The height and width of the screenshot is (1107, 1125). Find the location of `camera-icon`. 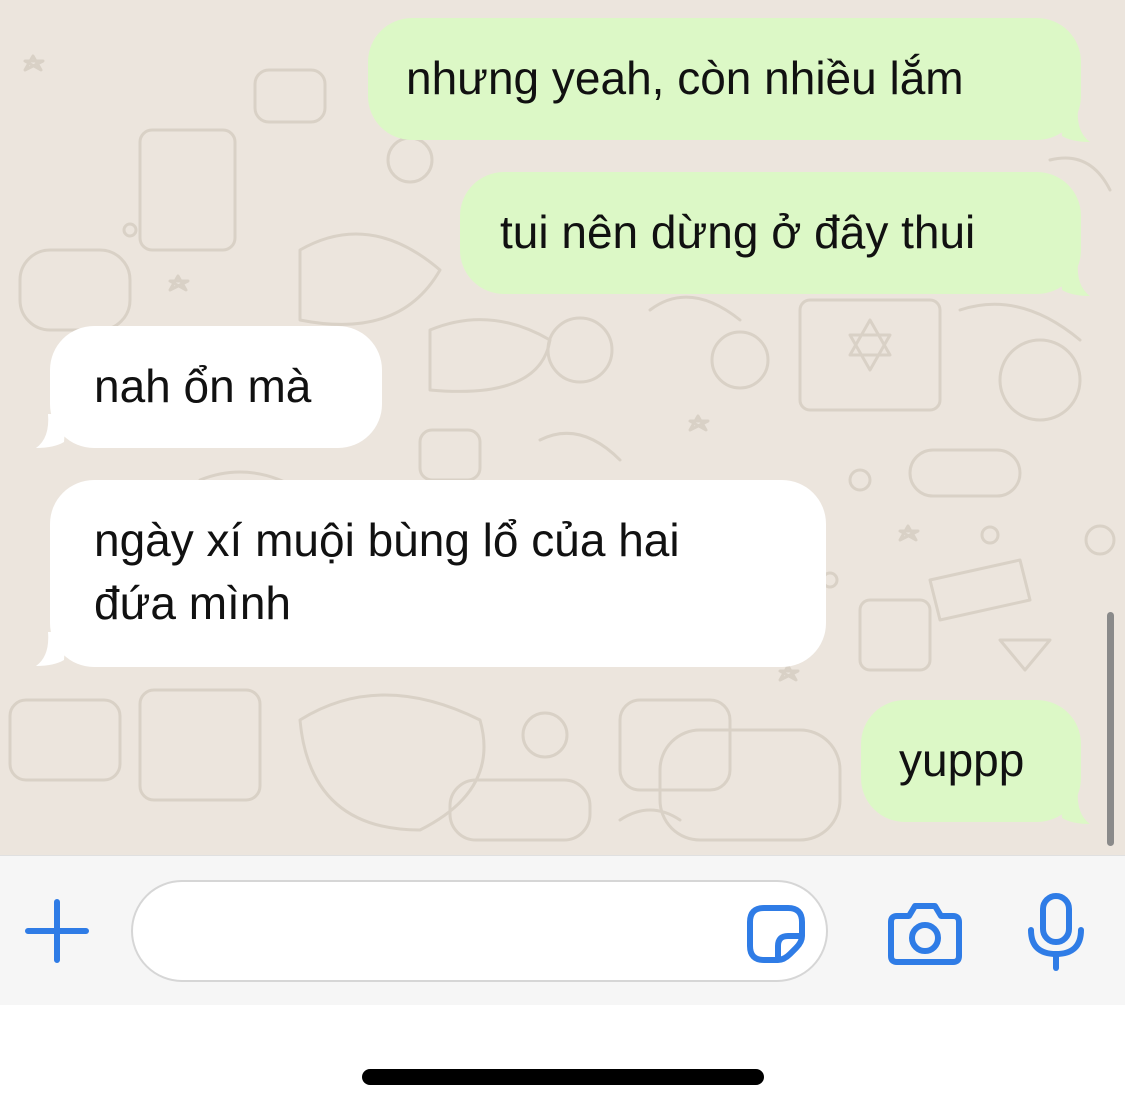

camera-icon is located at coordinates (925, 934).